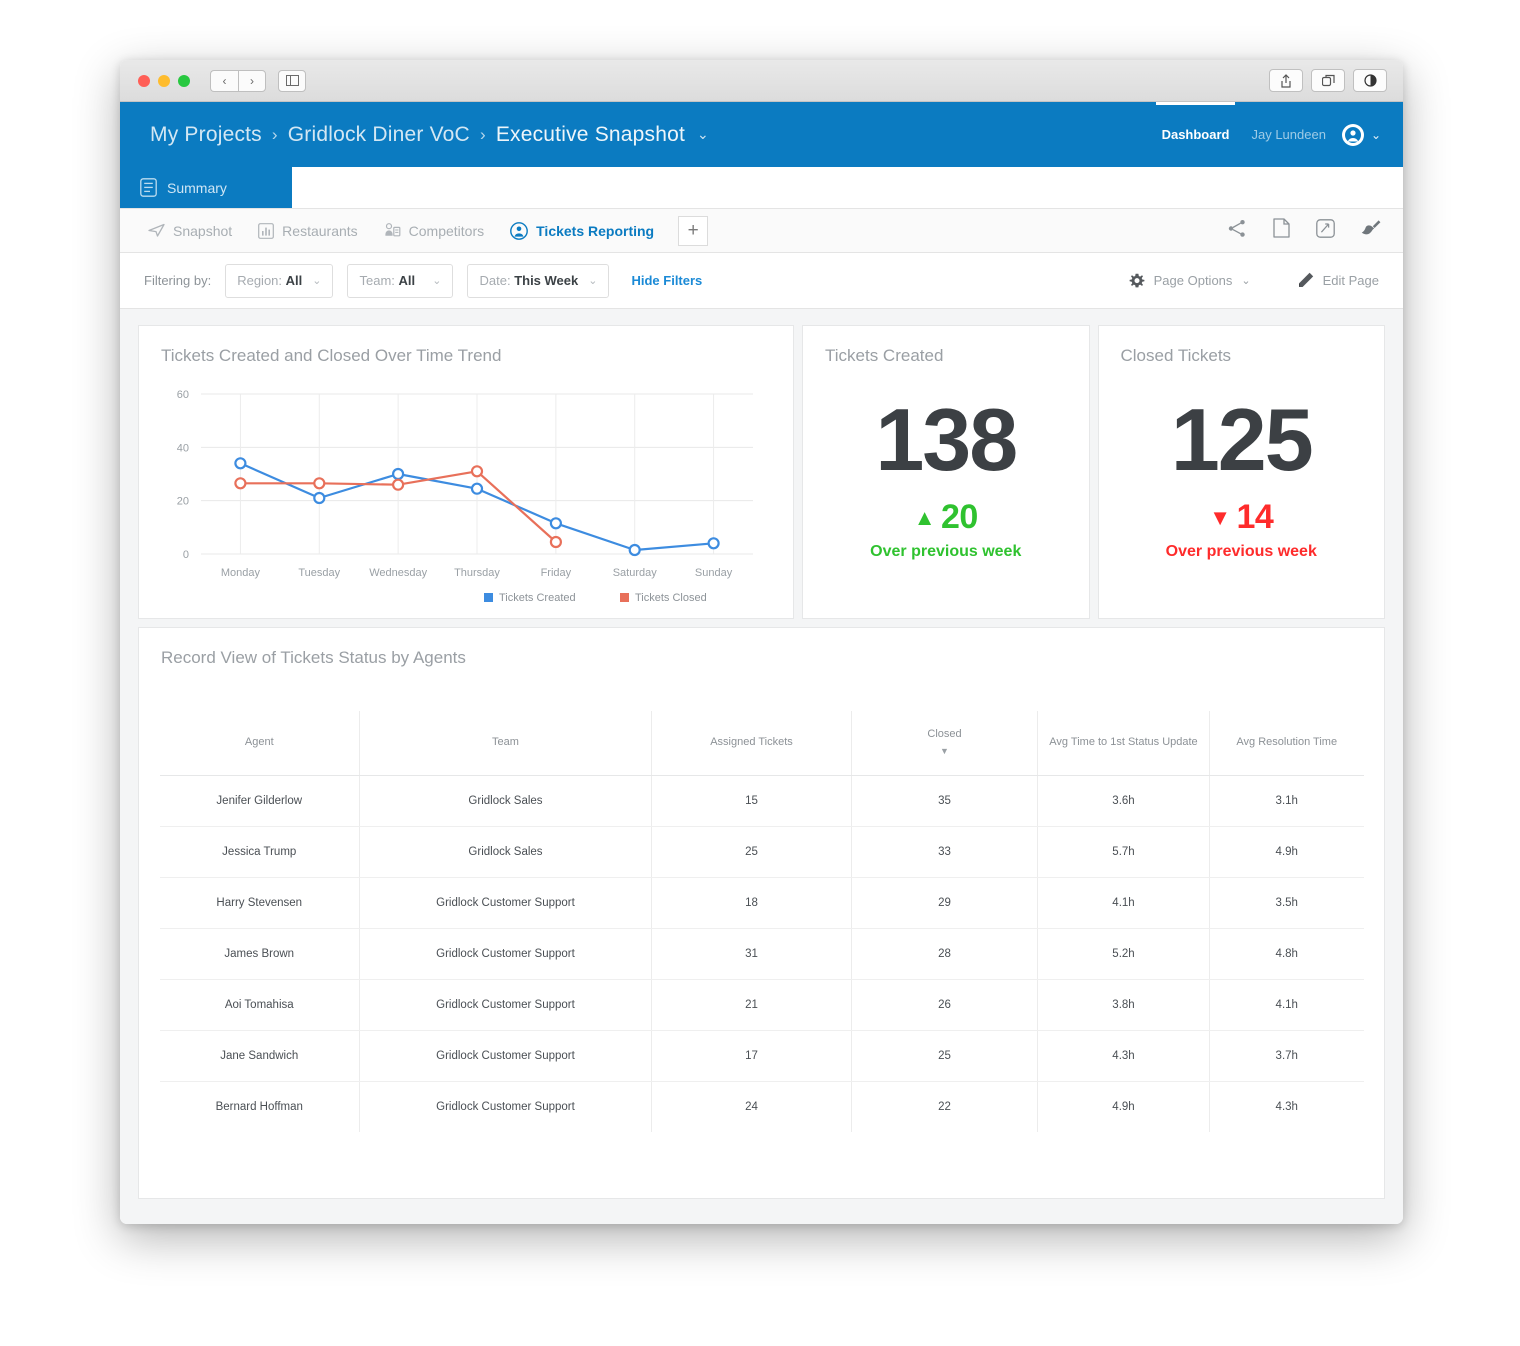 The image size is (1520, 1346). Describe the element at coordinates (714, 573) in the screenshot. I see `x-axis-tick: Sunday` at that location.